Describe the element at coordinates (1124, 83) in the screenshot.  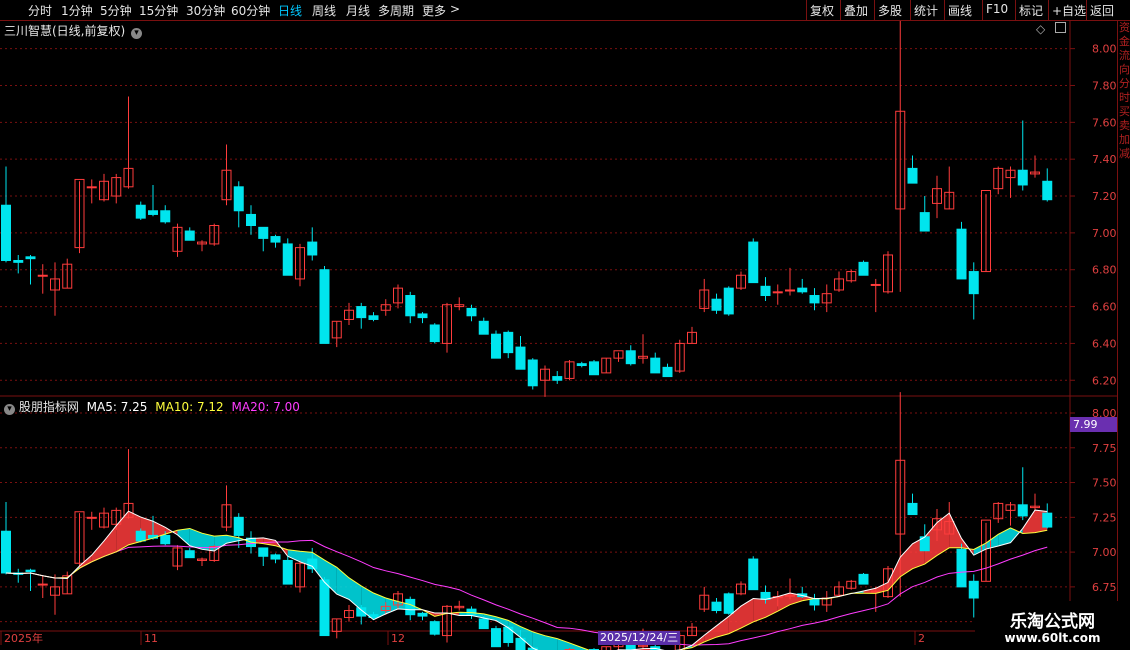
I see `side-strip-char: 分` at that location.